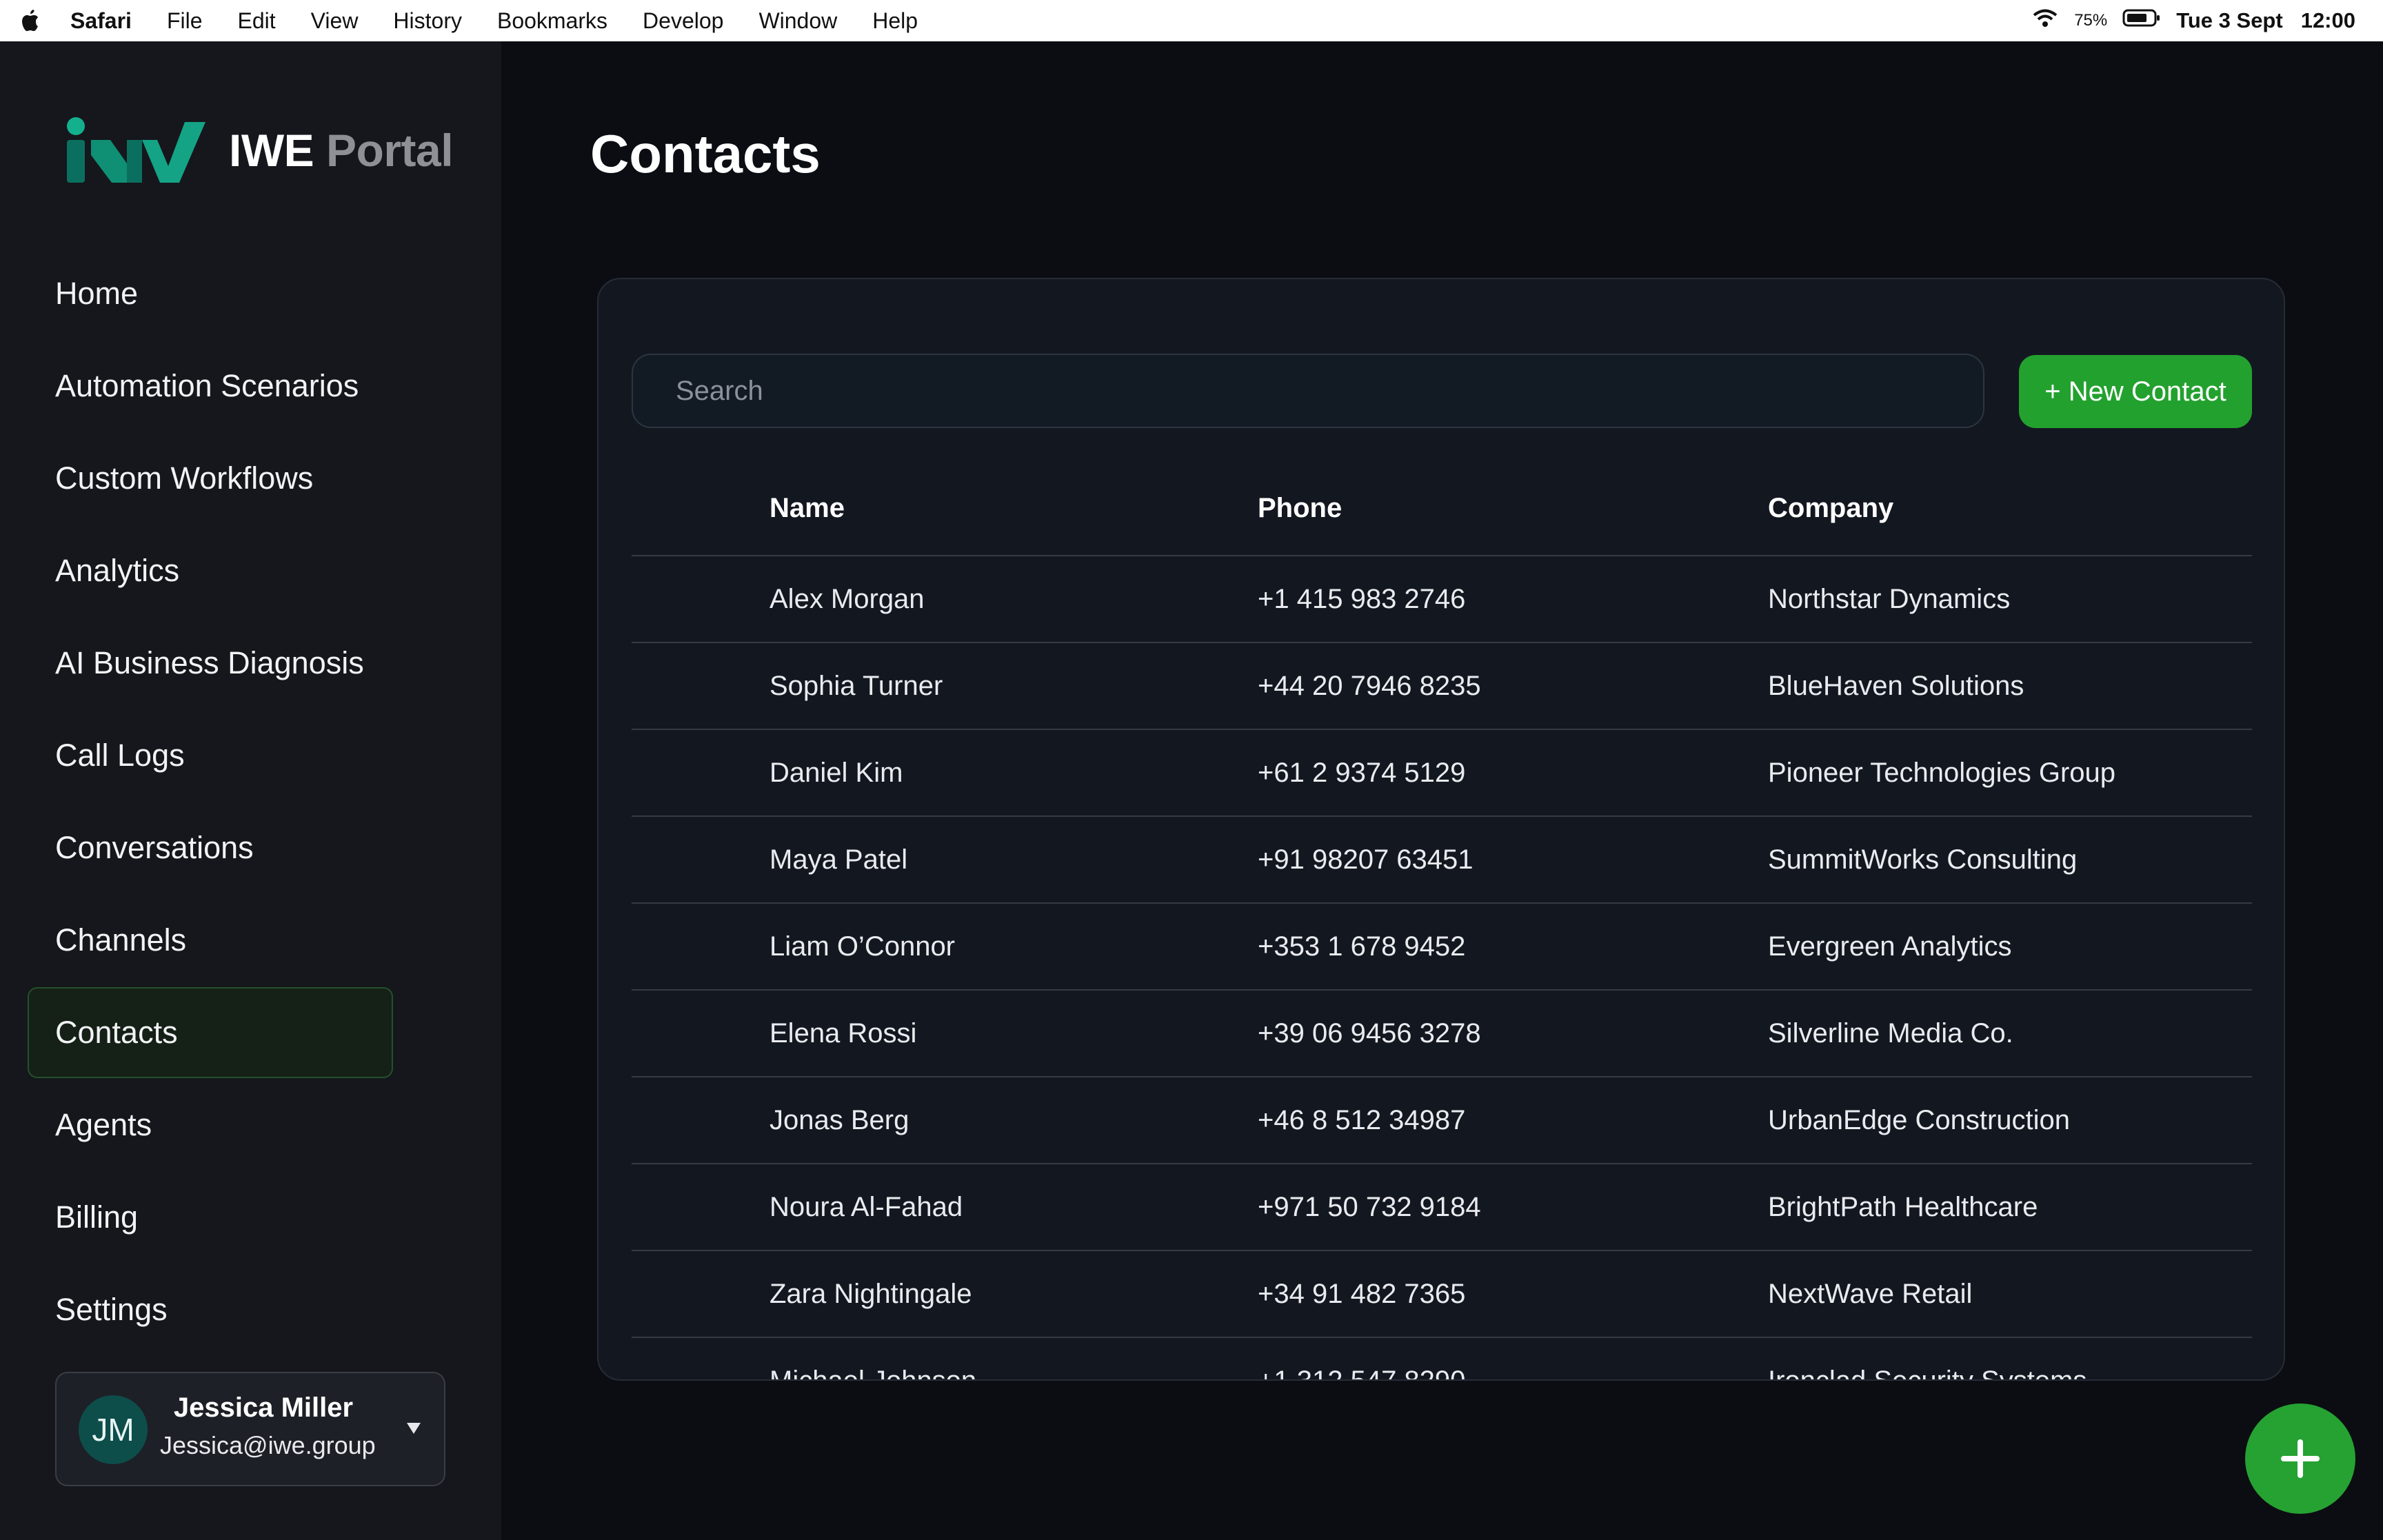 The image size is (2383, 1540). Describe the element at coordinates (210, 756) in the screenshot. I see `sidebar-item-call-logs: Call Logs` at that location.